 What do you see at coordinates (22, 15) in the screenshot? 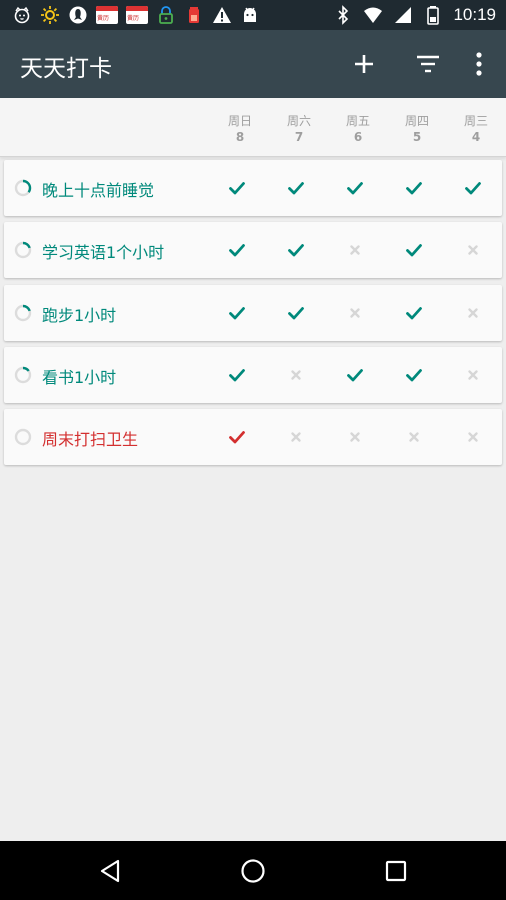
I see `cat-face-icon` at bounding box center [22, 15].